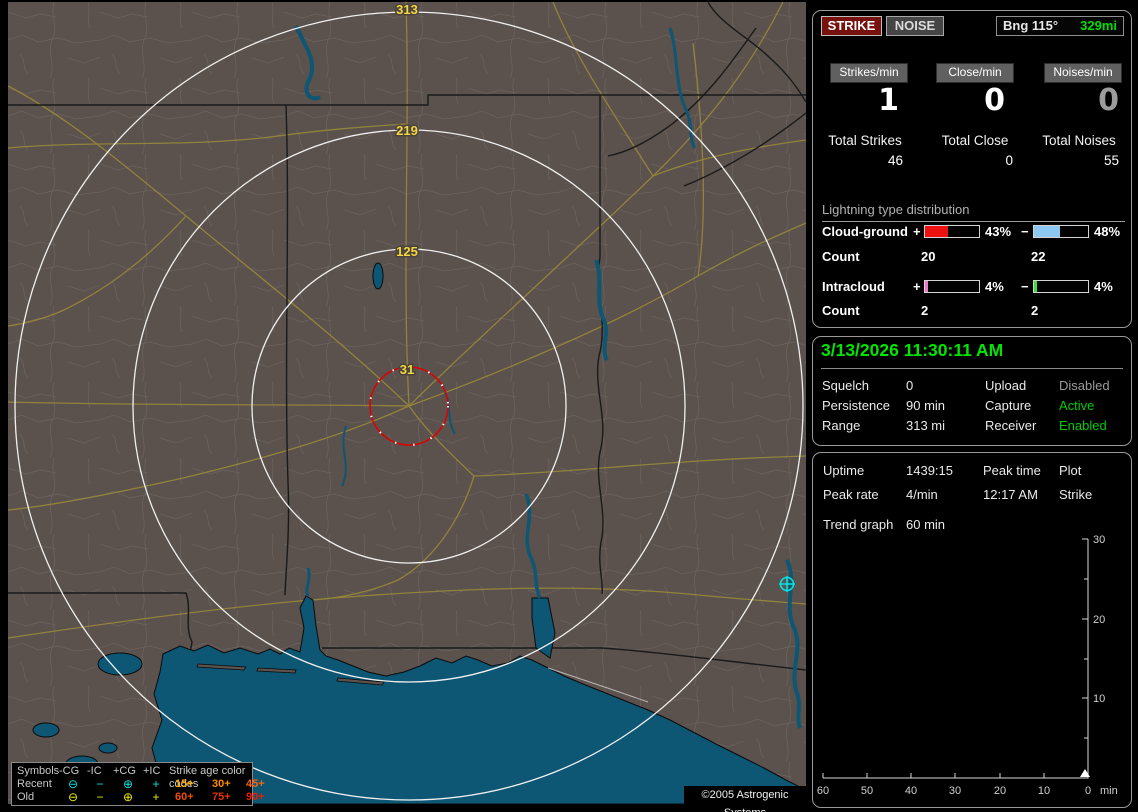 The width and height of the screenshot is (1138, 812). What do you see at coordinates (1061, 231) in the screenshot?
I see `cg-negative-bar` at bounding box center [1061, 231].